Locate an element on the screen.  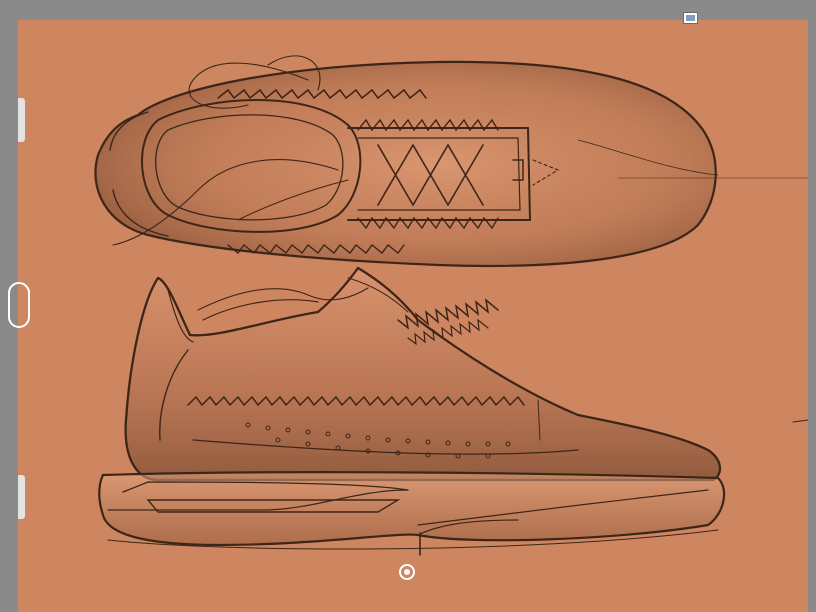
drag-handle-icon is located at coordinates (19, 305).